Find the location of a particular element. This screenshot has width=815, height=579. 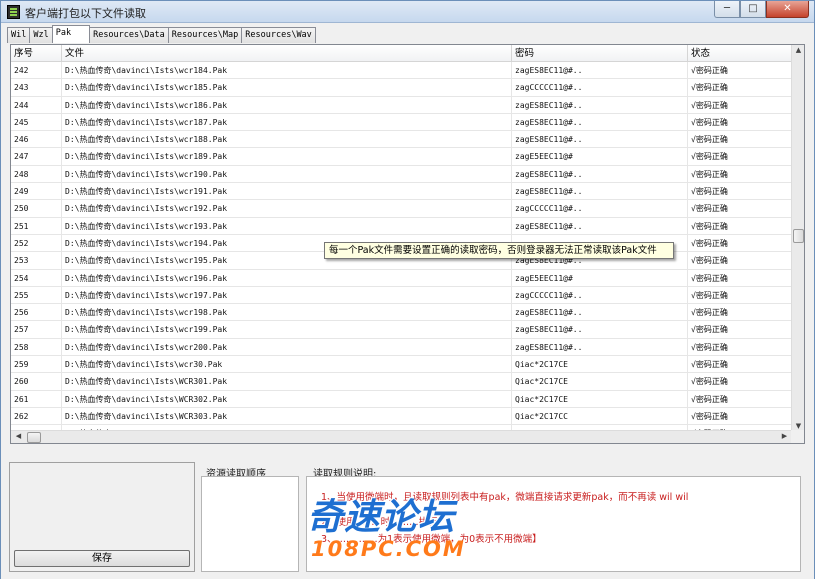

row-file-path: D:\热血传奇\davinci\Ists\wcr184.Pak is located at coordinates (287, 70).